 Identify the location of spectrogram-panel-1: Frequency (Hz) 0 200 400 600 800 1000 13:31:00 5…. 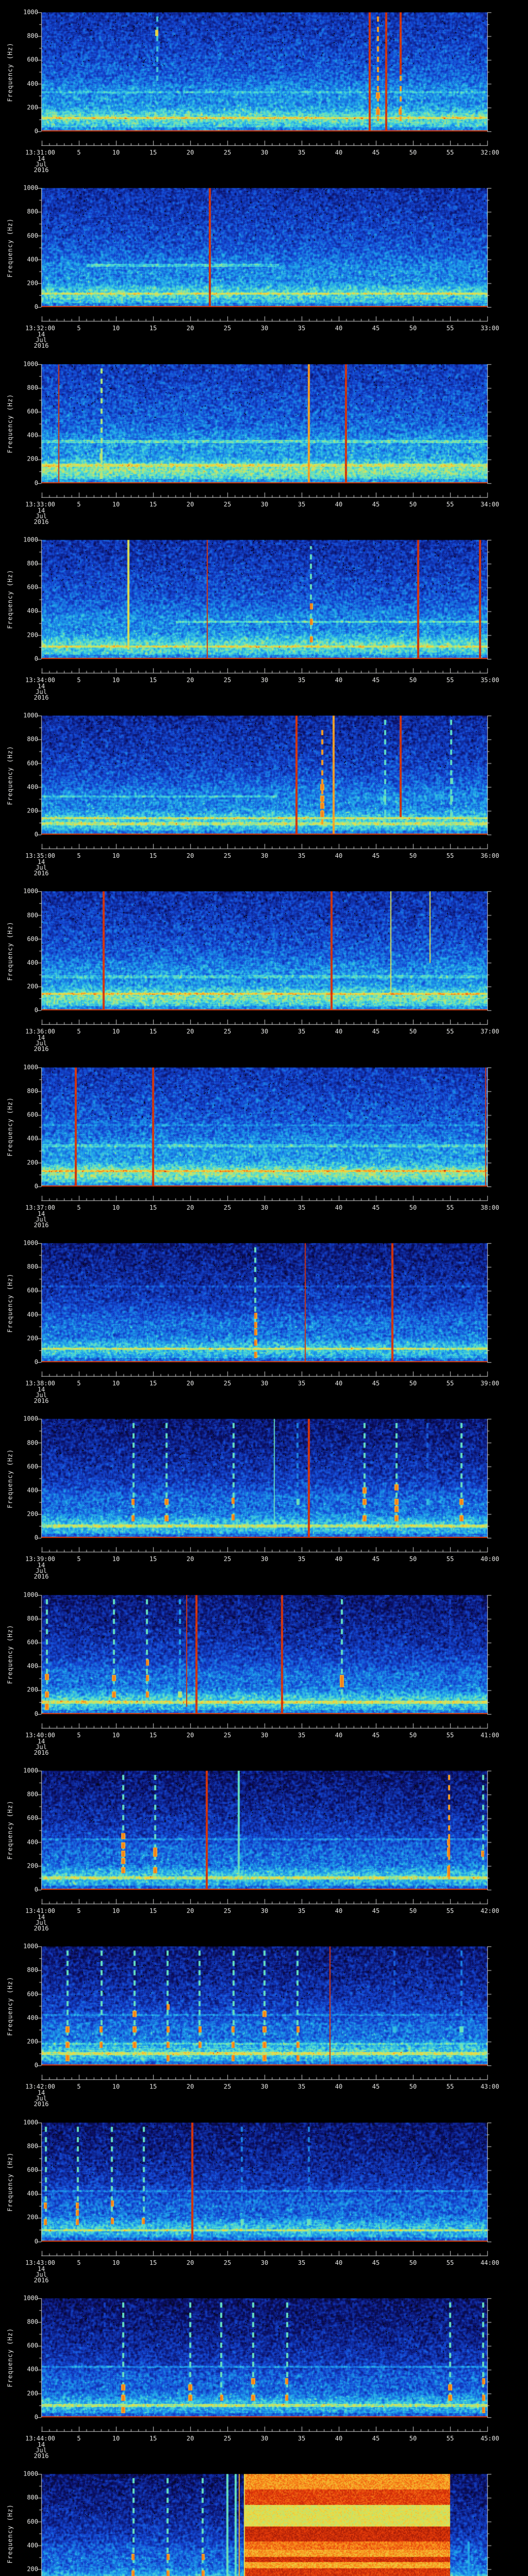
(264, 88).